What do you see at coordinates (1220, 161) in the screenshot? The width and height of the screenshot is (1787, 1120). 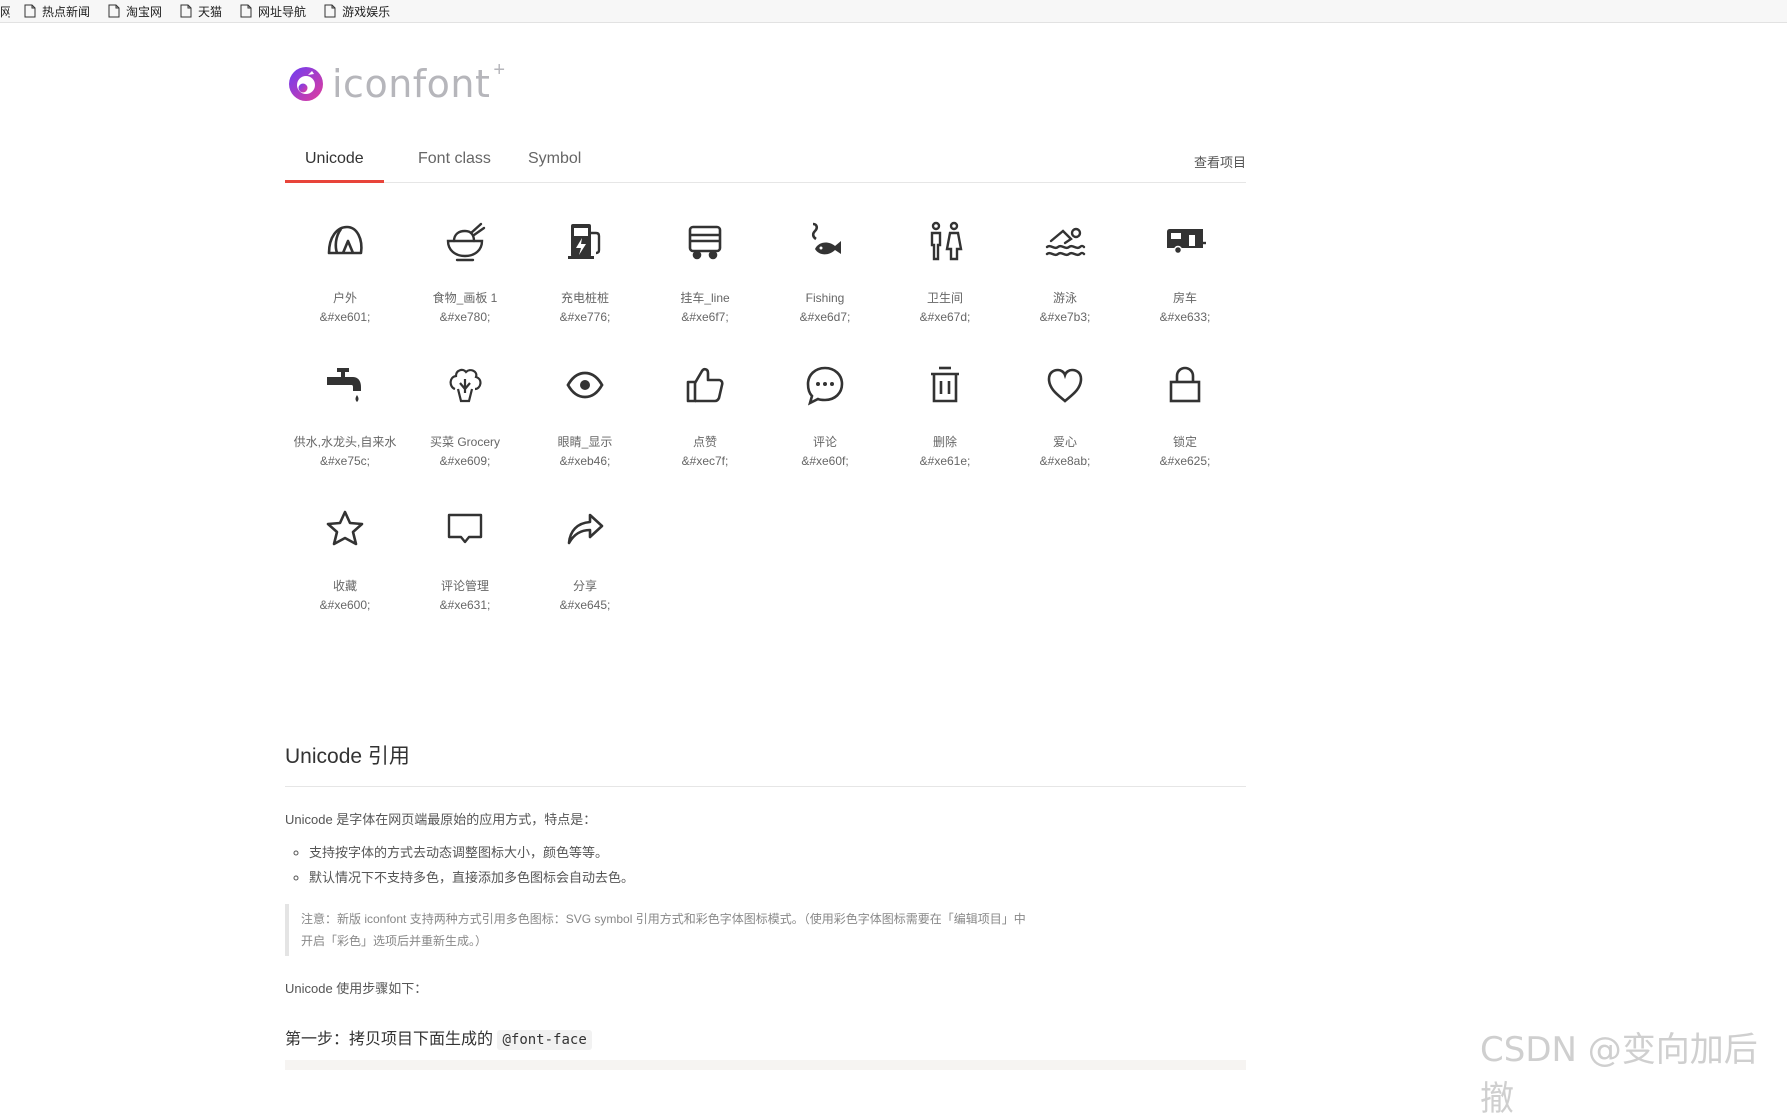 I see `view-project-link: 查看项目` at bounding box center [1220, 161].